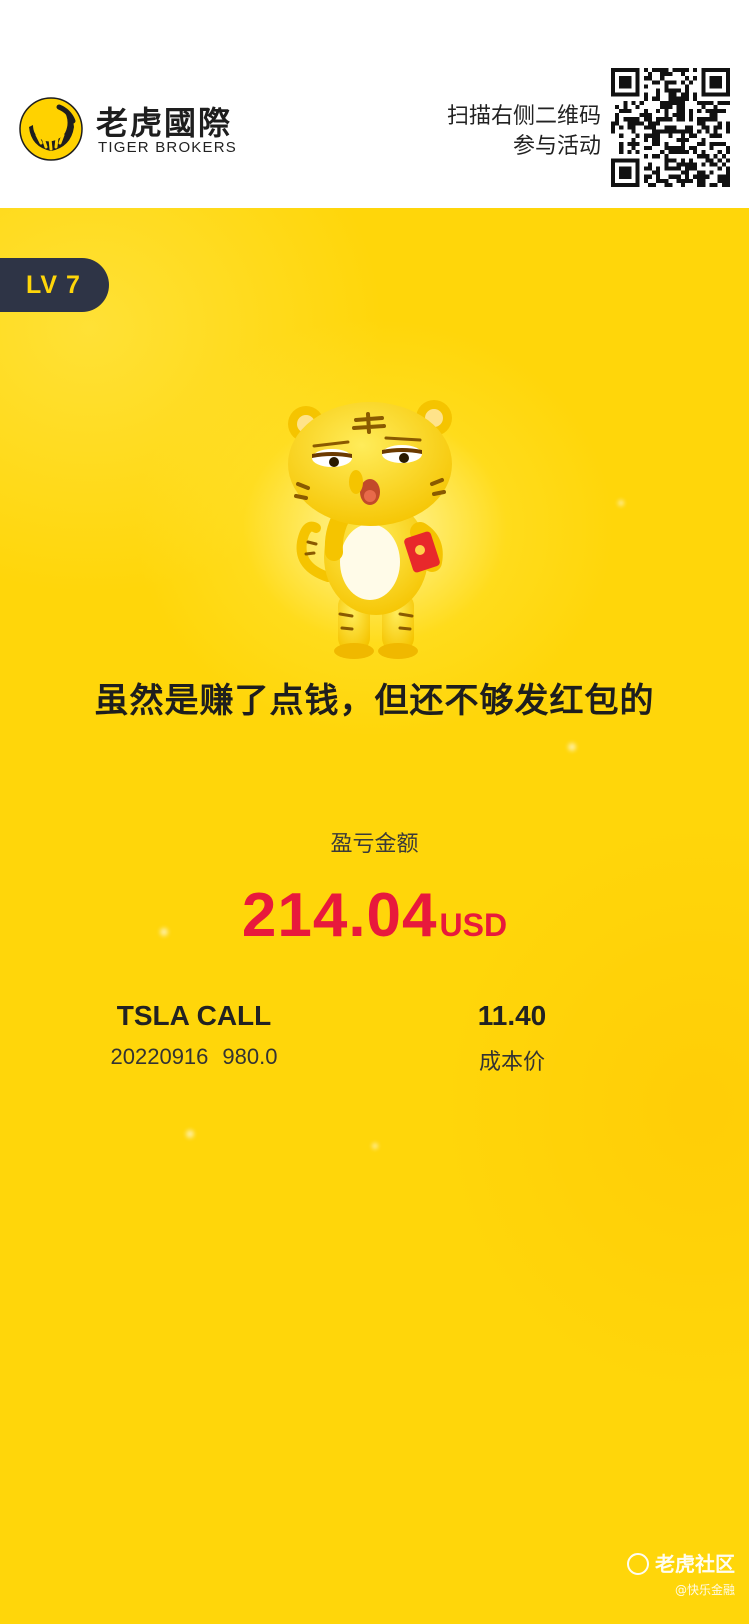 This screenshot has width=749, height=1624. I want to click on tiger-mascot, so click(370, 529).